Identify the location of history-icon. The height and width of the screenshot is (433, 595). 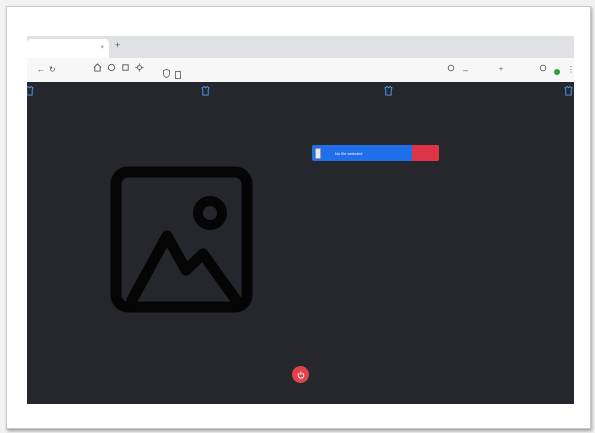
(125, 70).